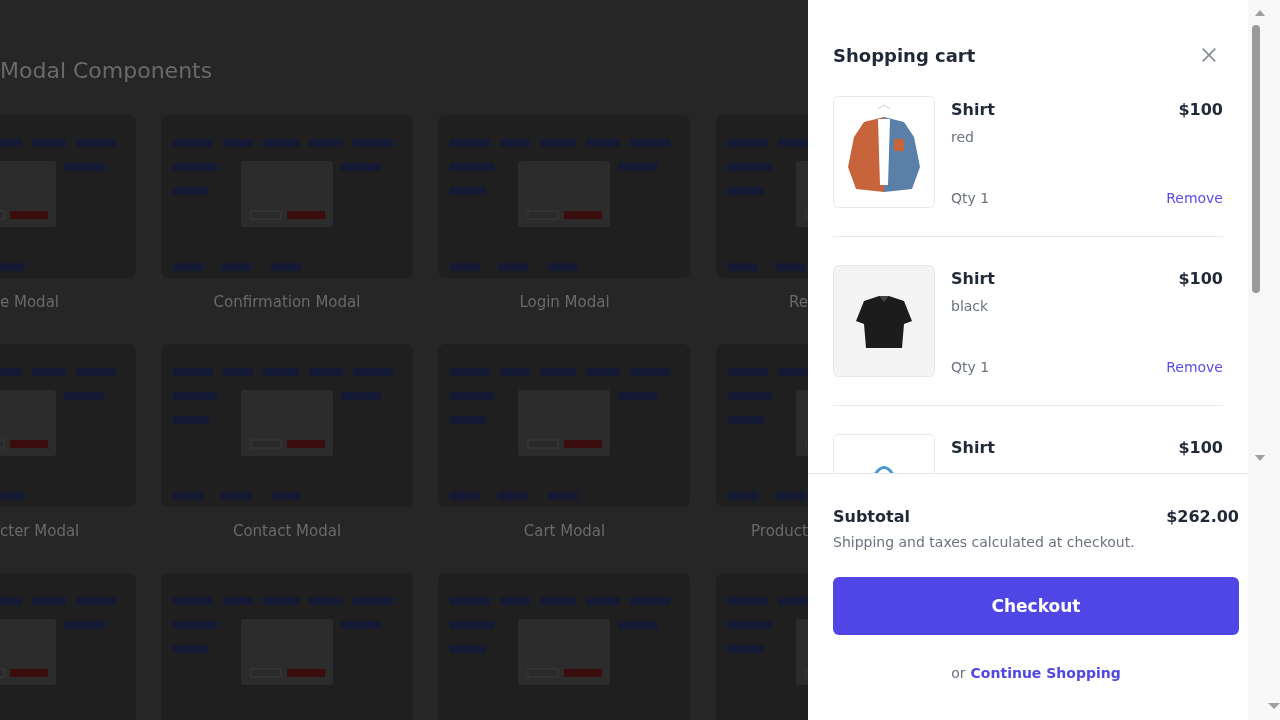 This screenshot has height=720, width=1280. I want to click on scrollbar, so click(1264, 360).